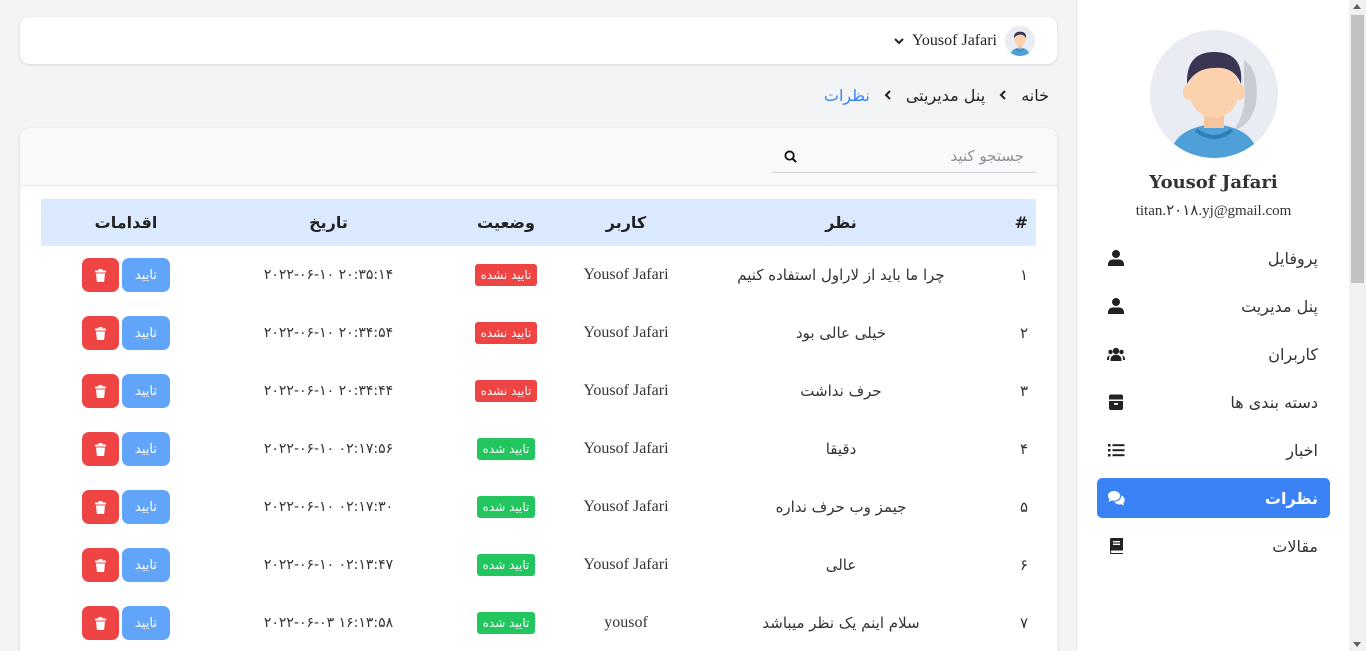 Image resolution: width=1366 pixels, height=651 pixels. What do you see at coordinates (915, 156) in the screenshot?
I see `search-input` at bounding box center [915, 156].